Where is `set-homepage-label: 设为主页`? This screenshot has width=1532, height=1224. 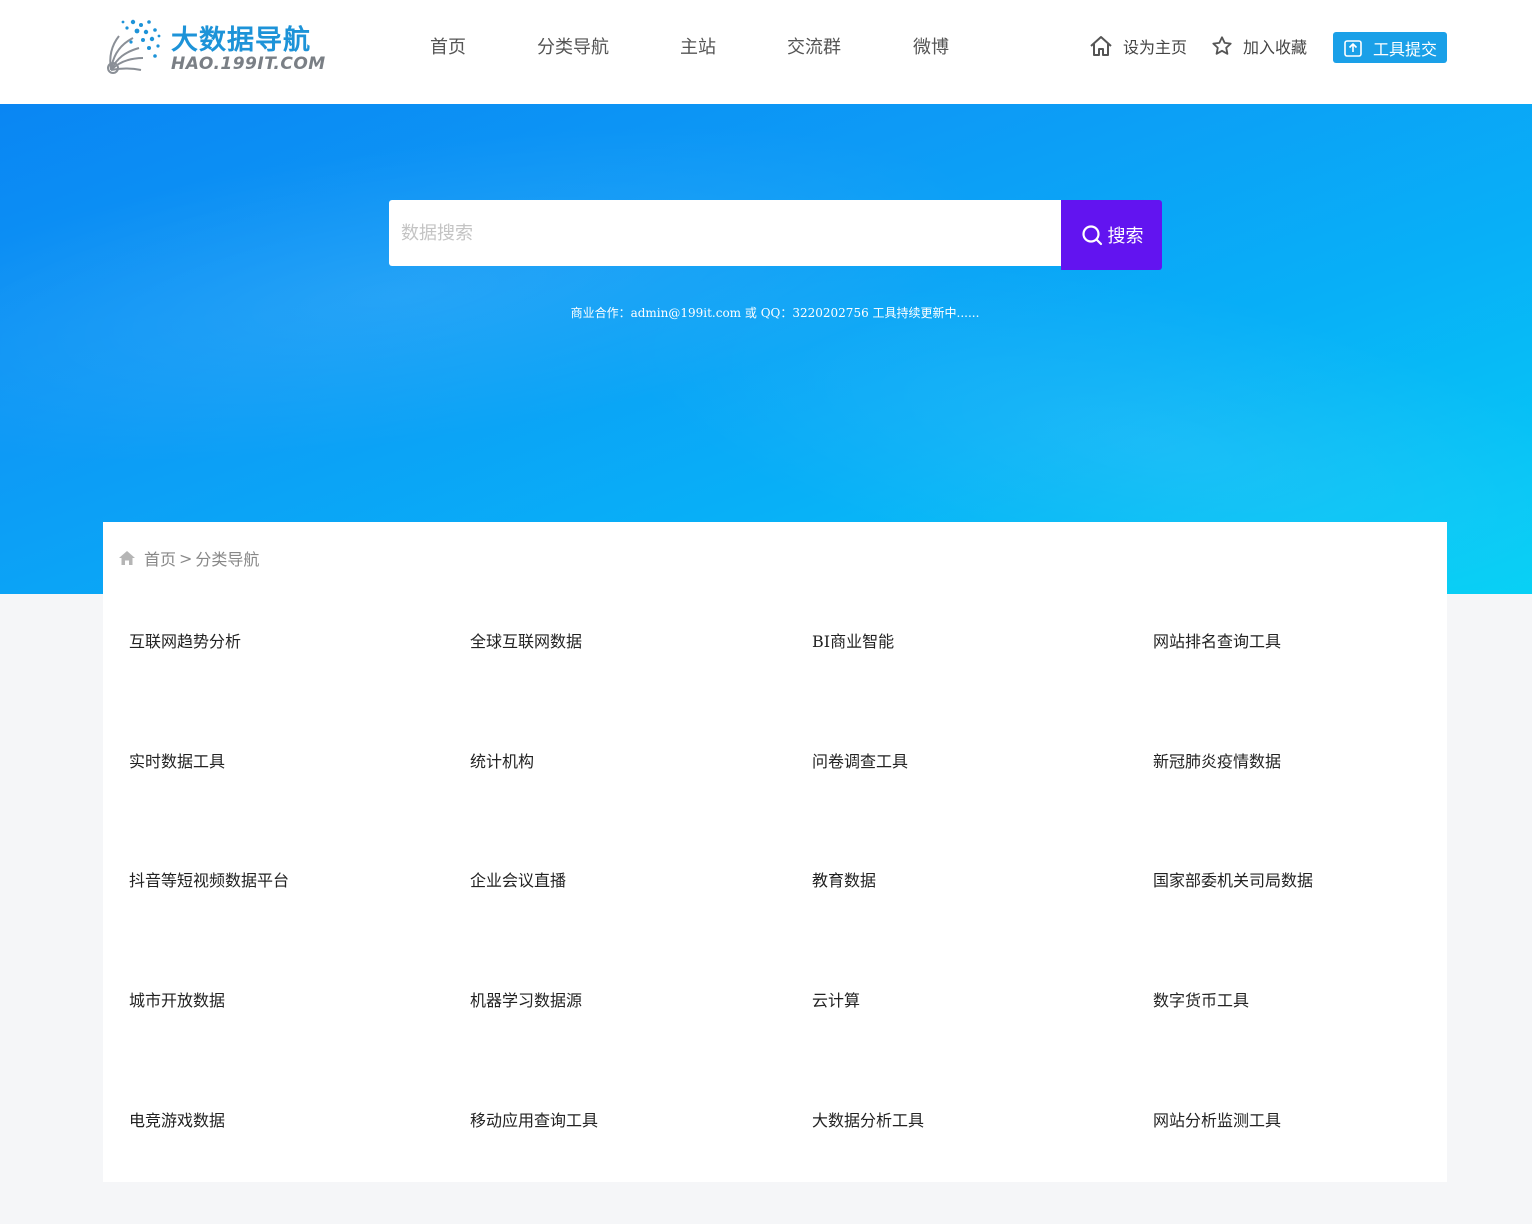 set-homepage-label: 设为主页 is located at coordinates (1155, 47).